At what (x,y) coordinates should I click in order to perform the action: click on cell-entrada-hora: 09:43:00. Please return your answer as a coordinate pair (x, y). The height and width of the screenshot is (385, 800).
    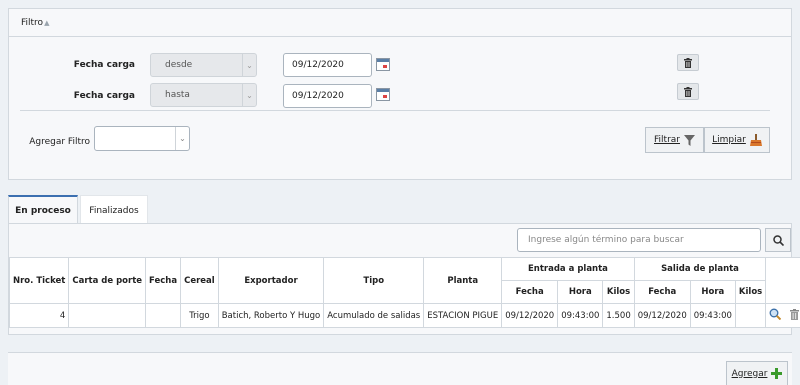
    Looking at the image, I should click on (580, 315).